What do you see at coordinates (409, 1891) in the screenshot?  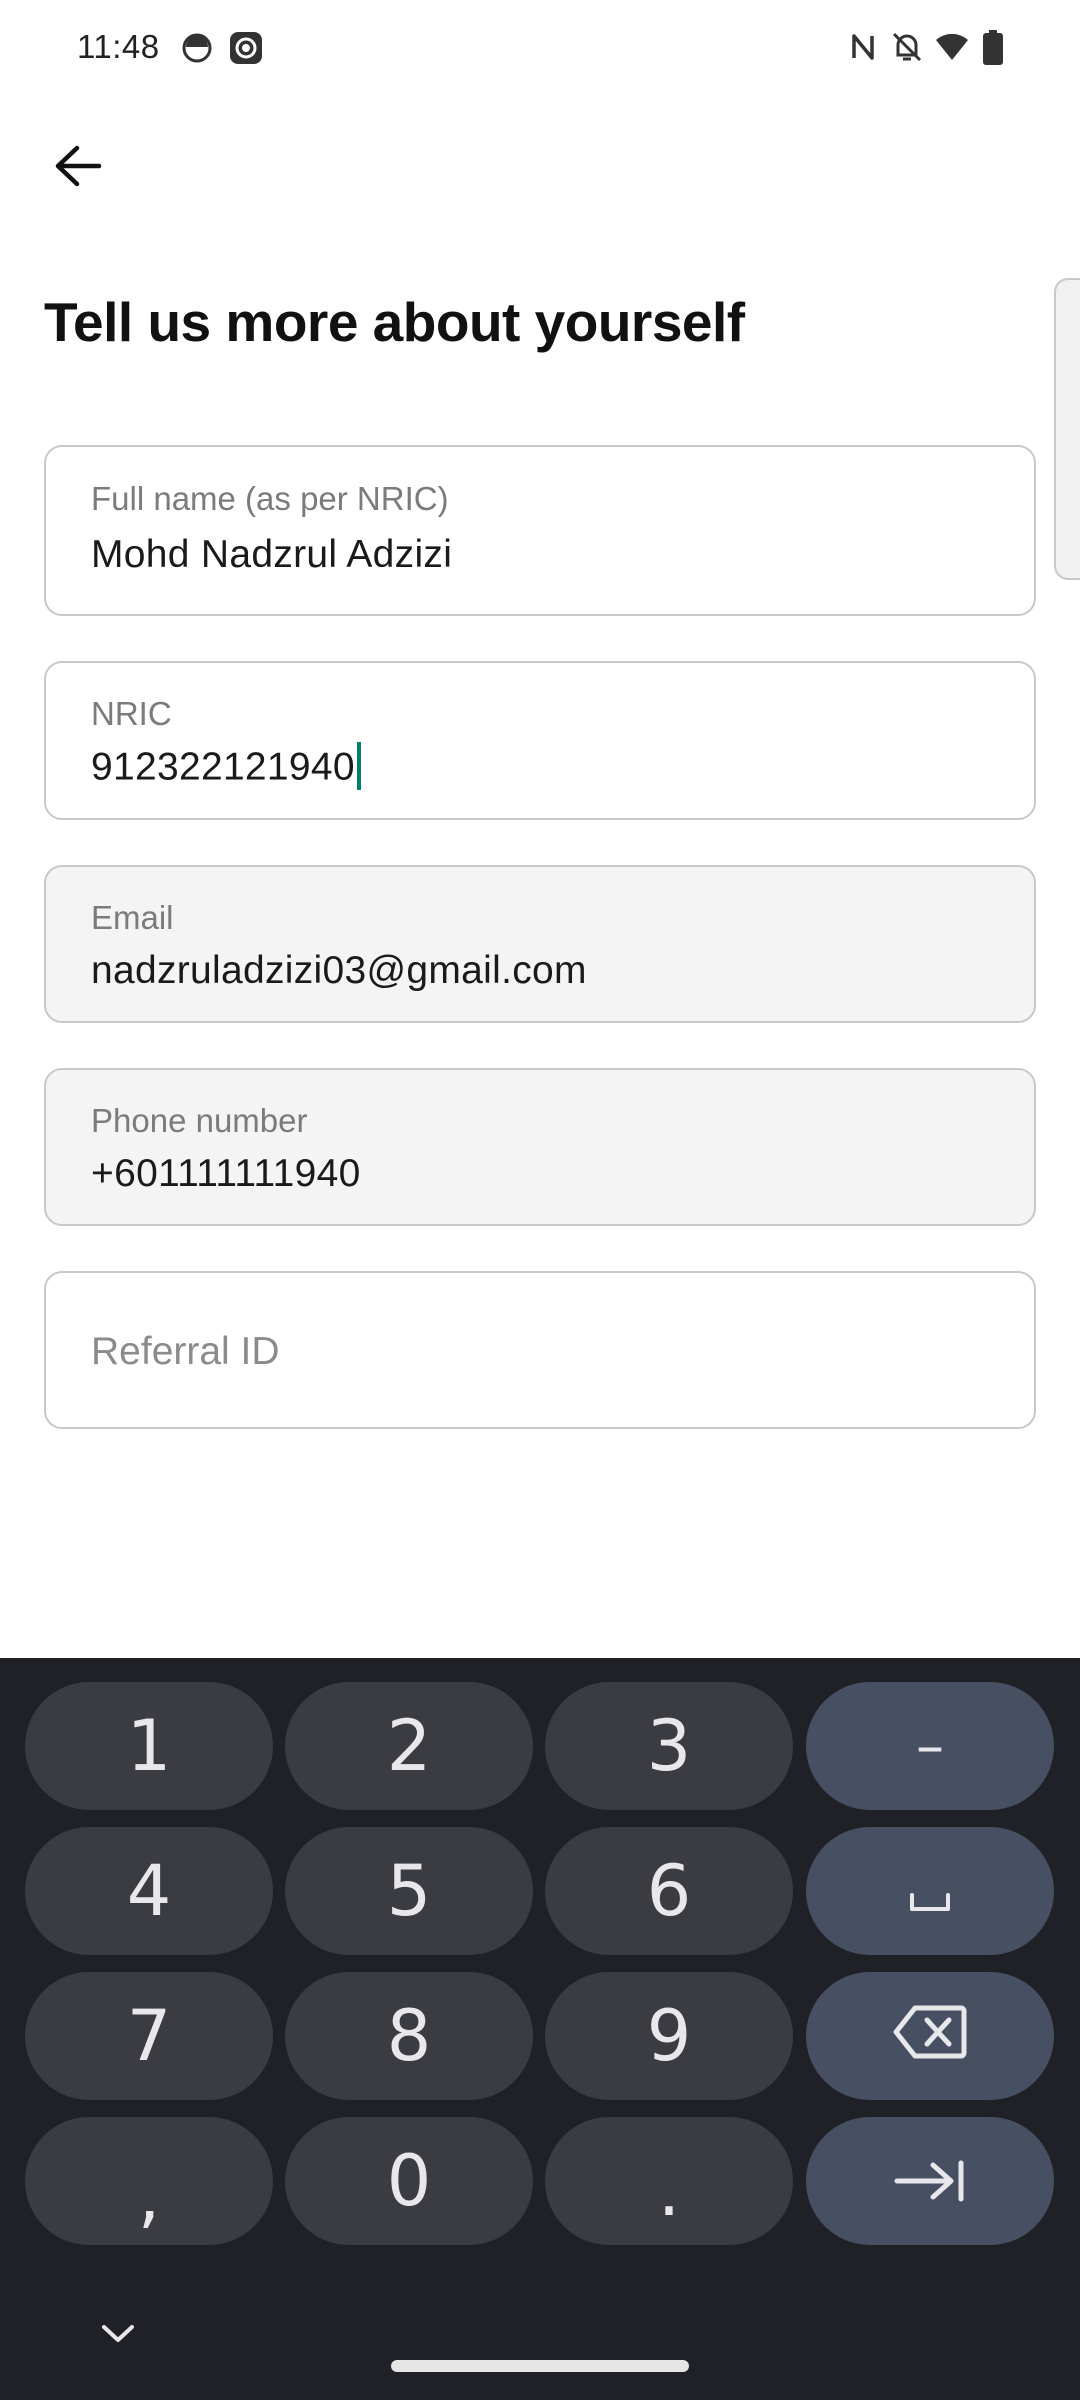 I see `key-5: 5` at bounding box center [409, 1891].